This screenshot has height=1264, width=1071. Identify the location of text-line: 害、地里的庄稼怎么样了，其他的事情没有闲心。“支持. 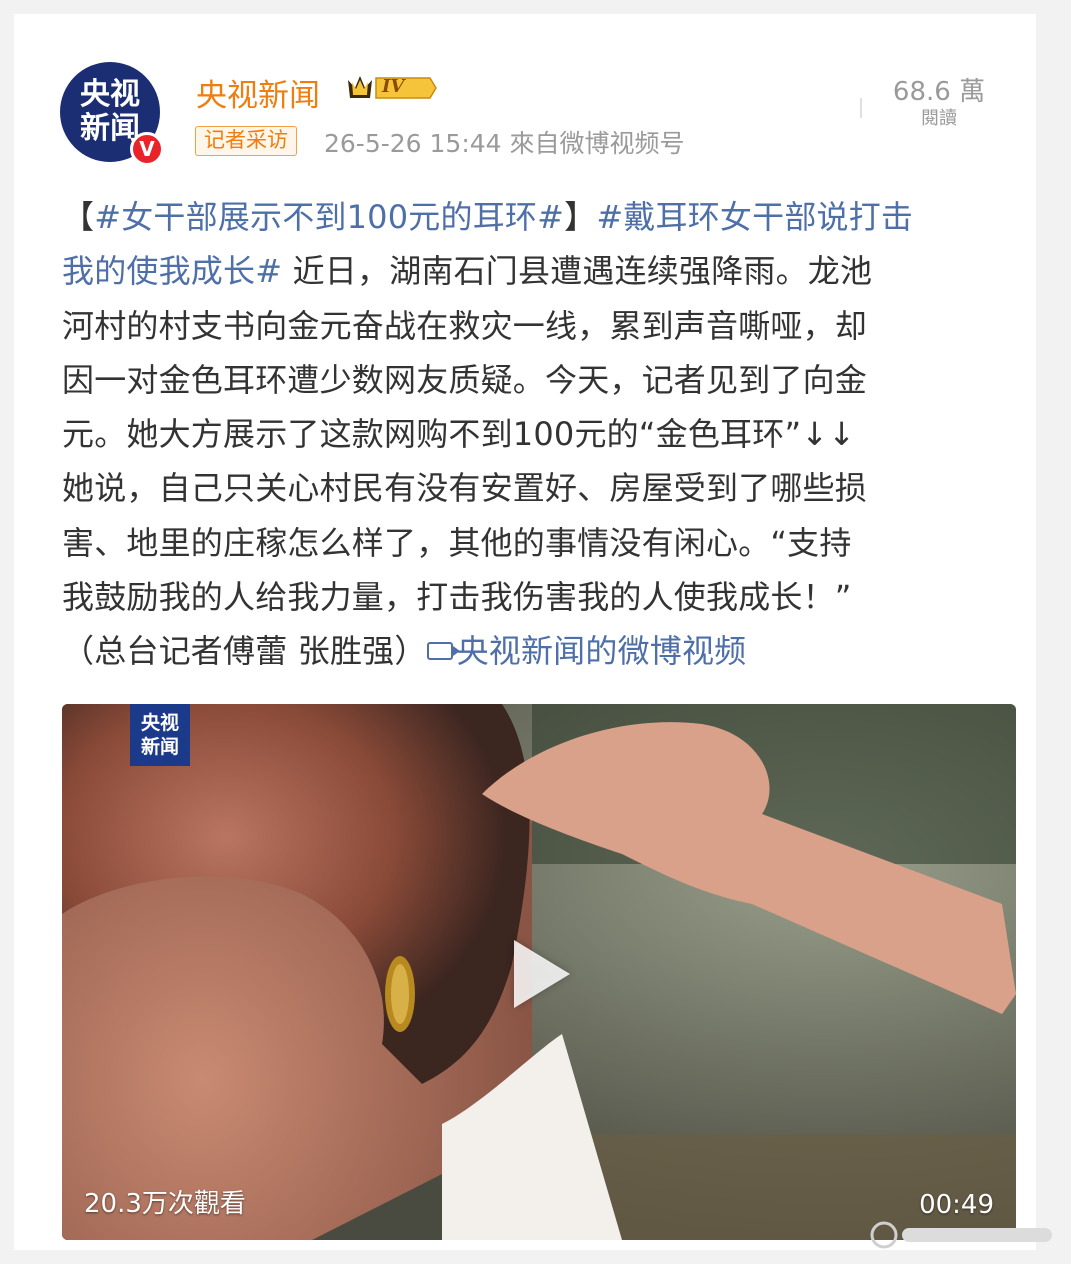
(537, 543).